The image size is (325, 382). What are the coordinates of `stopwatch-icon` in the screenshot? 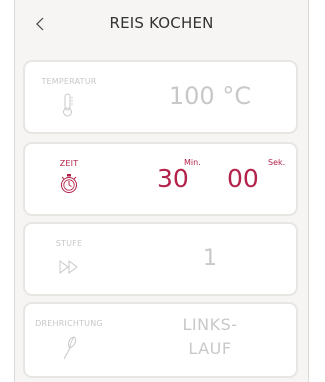 It's located at (69, 185).